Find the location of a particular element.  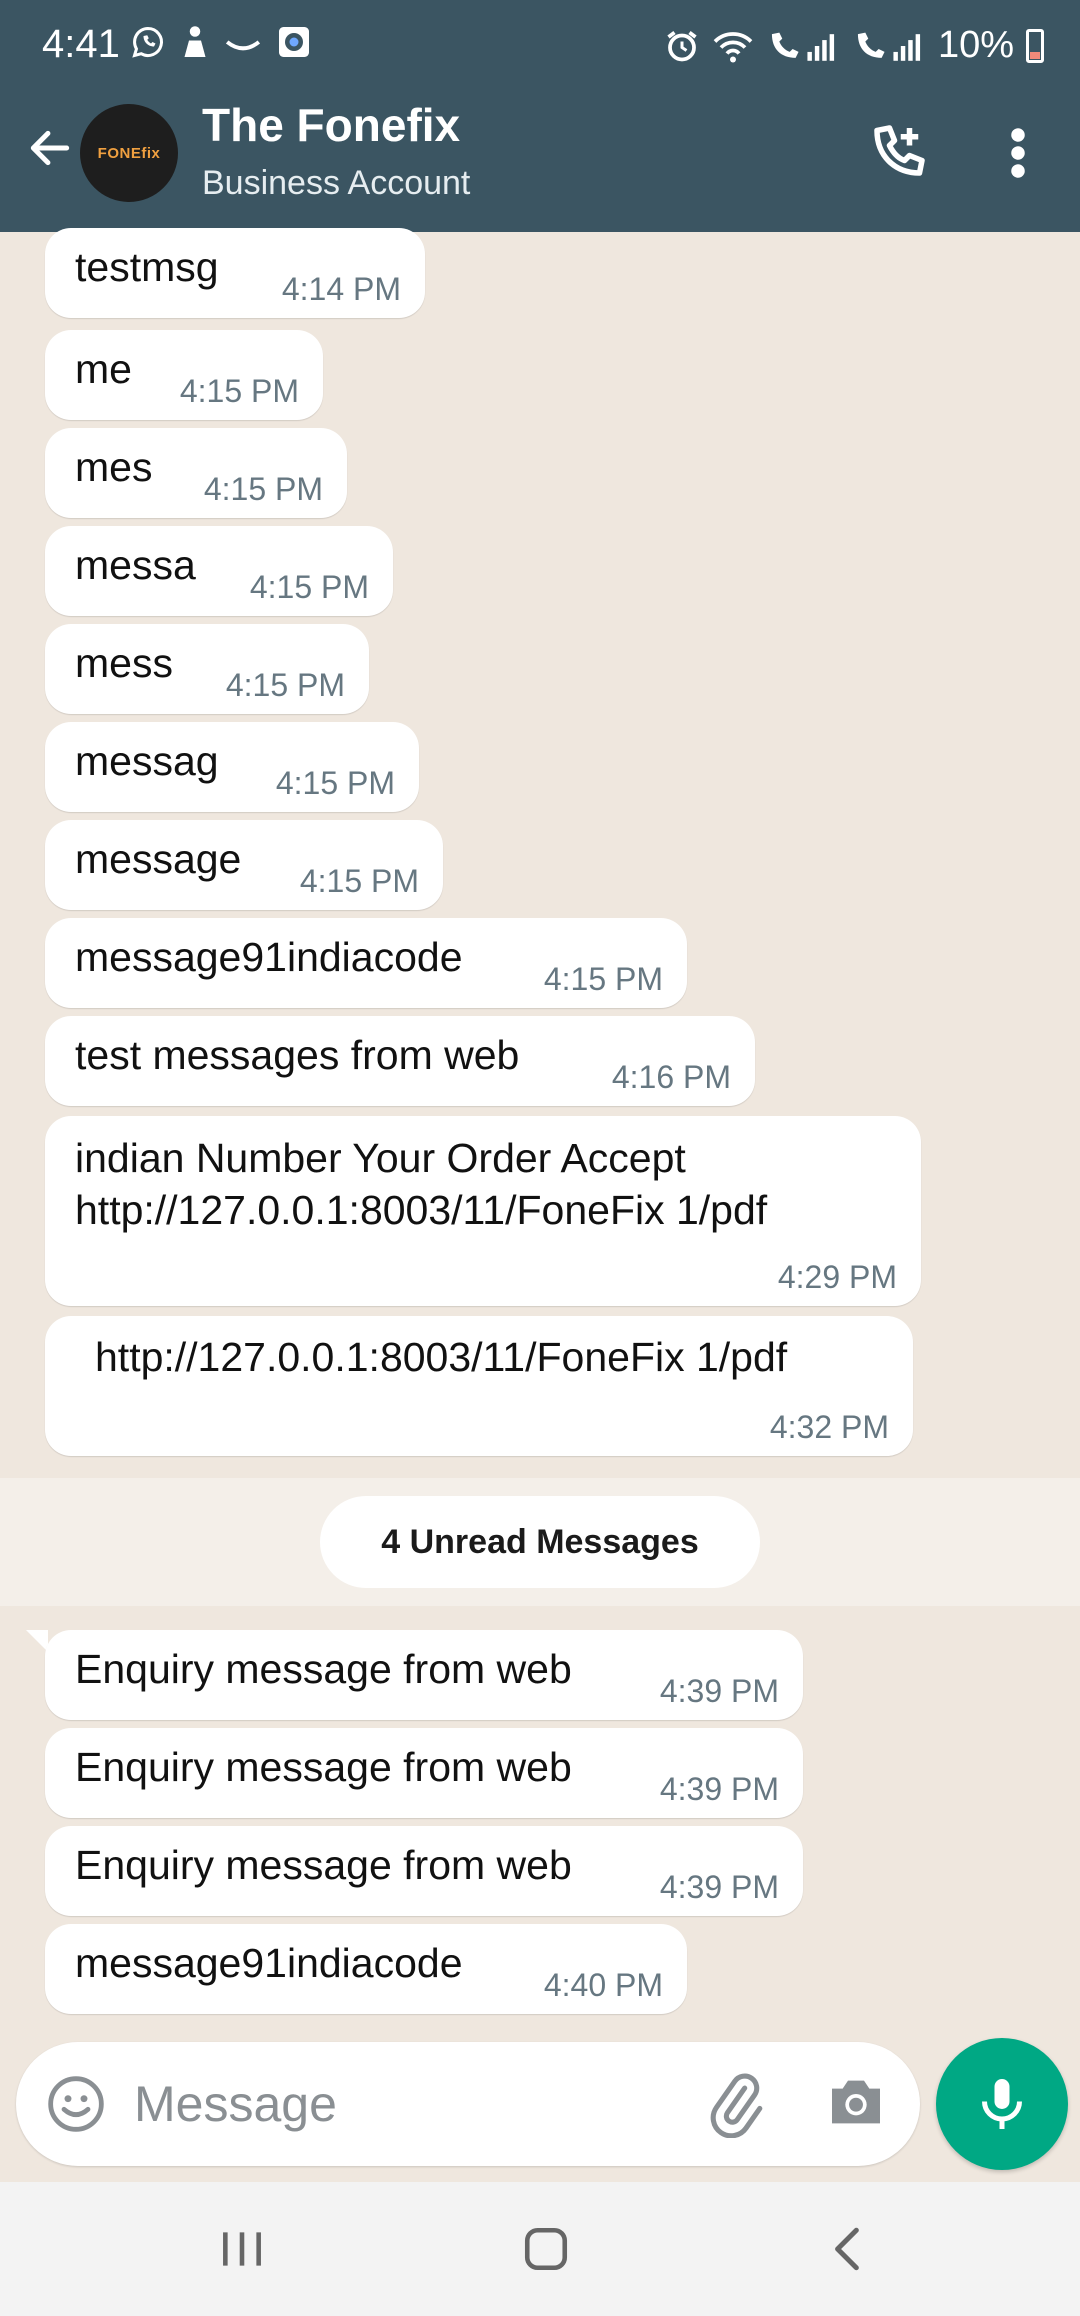

message-time: 4:40 PM is located at coordinates (603, 1985).